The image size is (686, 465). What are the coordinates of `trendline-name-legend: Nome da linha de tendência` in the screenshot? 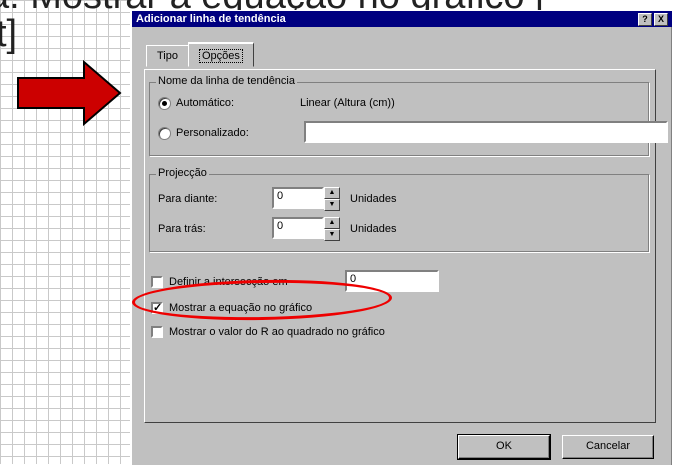 It's located at (226, 81).